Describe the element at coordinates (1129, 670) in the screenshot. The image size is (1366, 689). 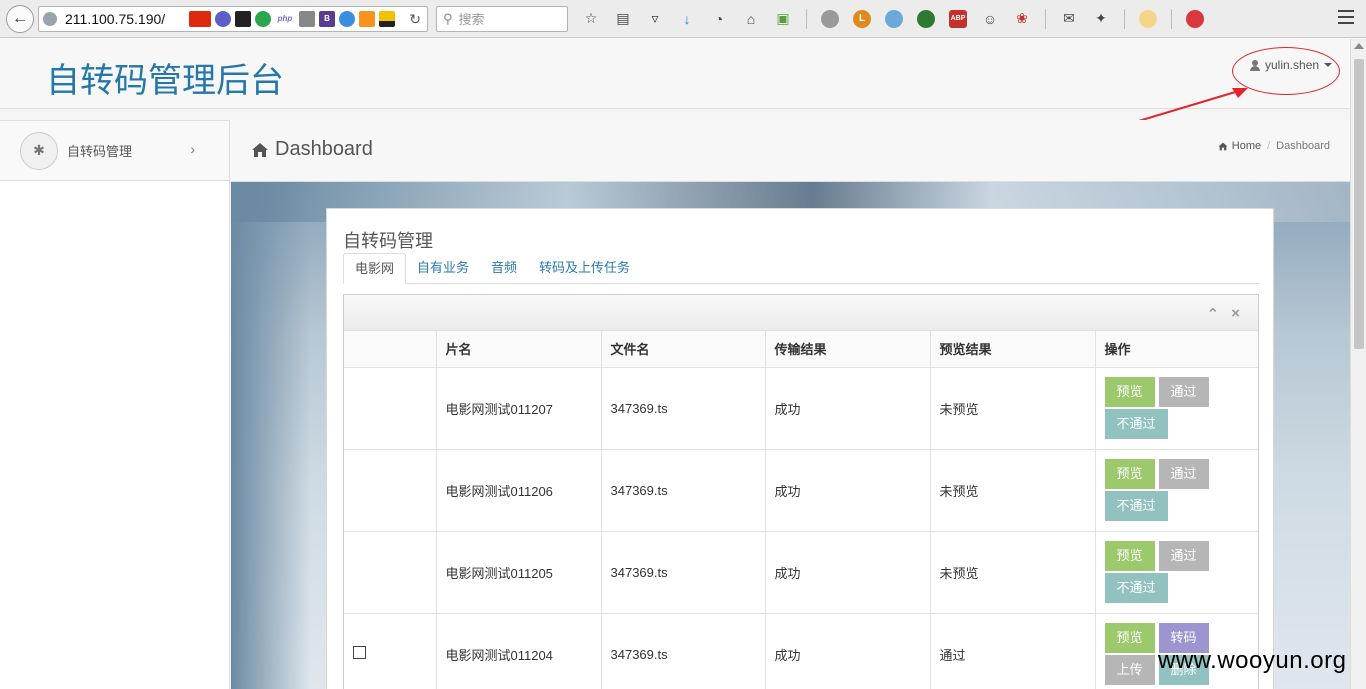
I see `upload-button: 上传` at that location.